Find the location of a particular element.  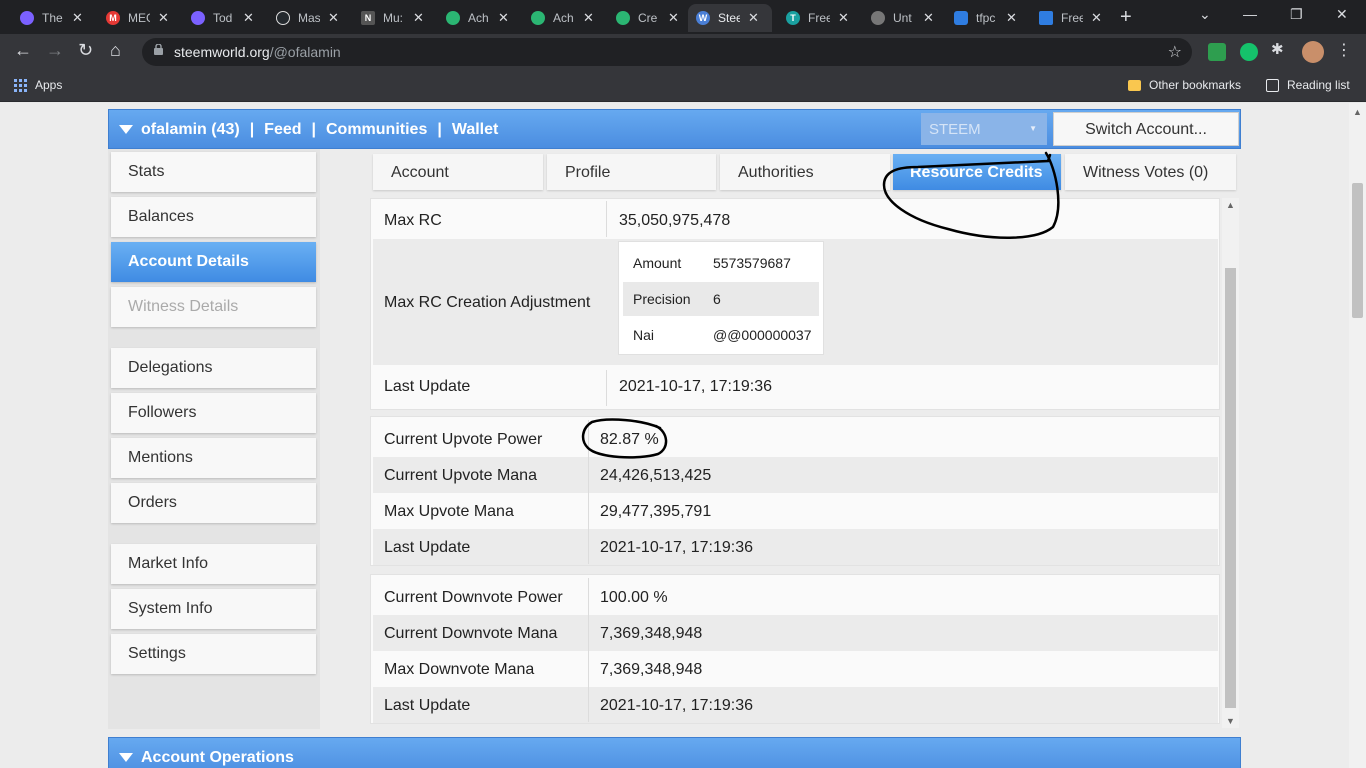

forward-arrow-icon: → is located at coordinates (55, 50).